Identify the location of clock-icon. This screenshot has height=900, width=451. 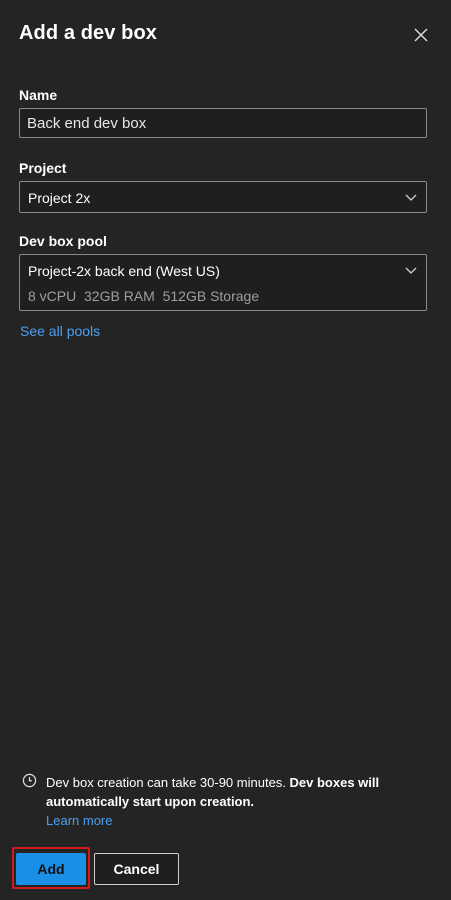
(29, 780).